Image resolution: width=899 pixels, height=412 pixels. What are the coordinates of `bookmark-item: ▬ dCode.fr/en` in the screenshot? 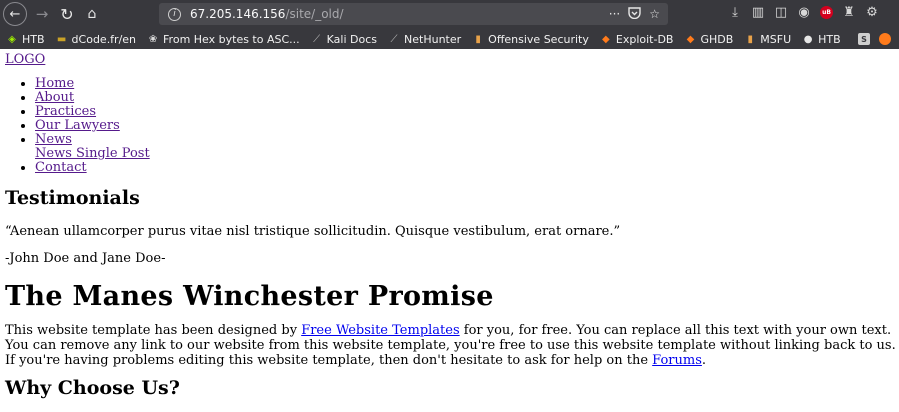 It's located at (96, 39).